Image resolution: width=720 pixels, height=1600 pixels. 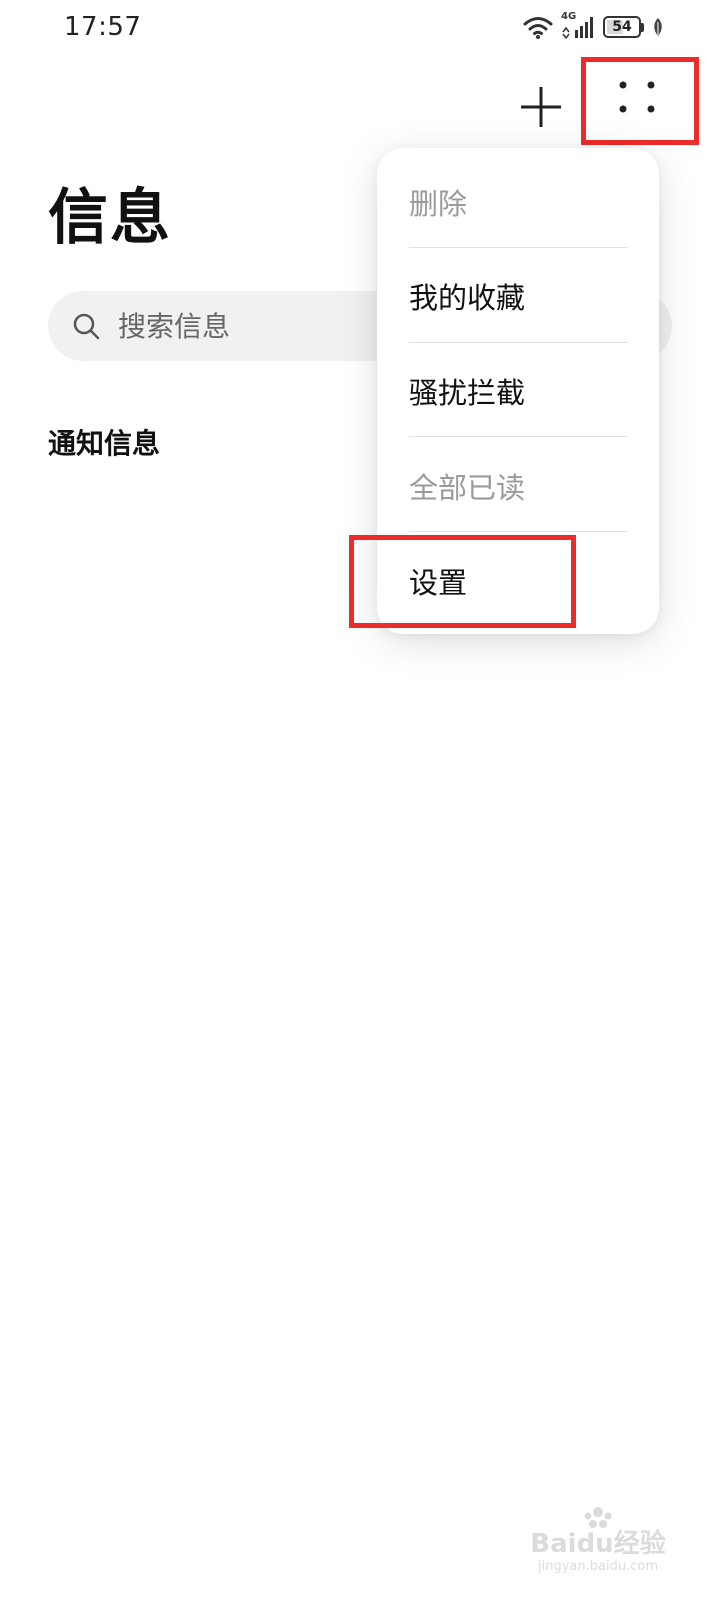 I want to click on menu-item-settings: 设置, so click(x=518, y=580).